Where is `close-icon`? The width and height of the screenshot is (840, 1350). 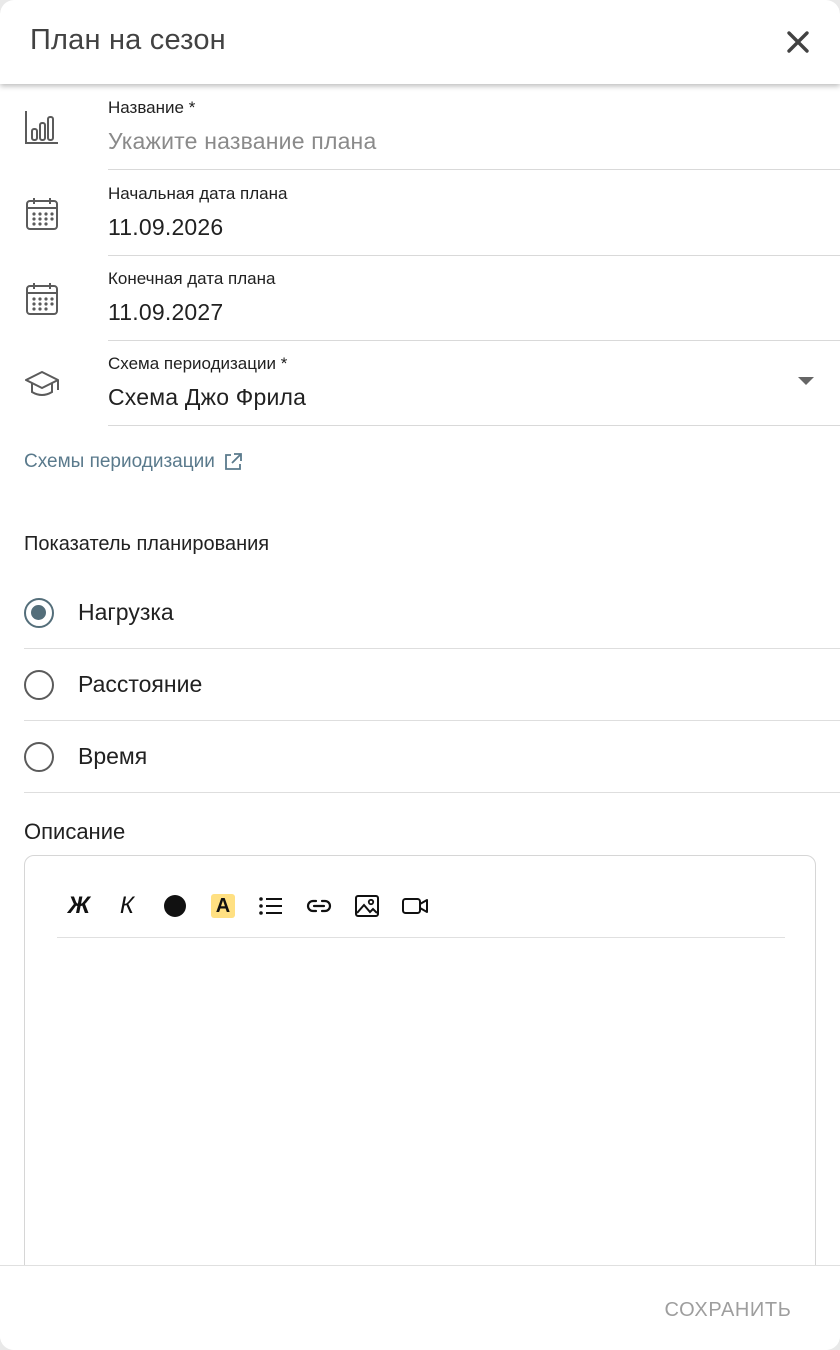
close-icon is located at coordinates (798, 42).